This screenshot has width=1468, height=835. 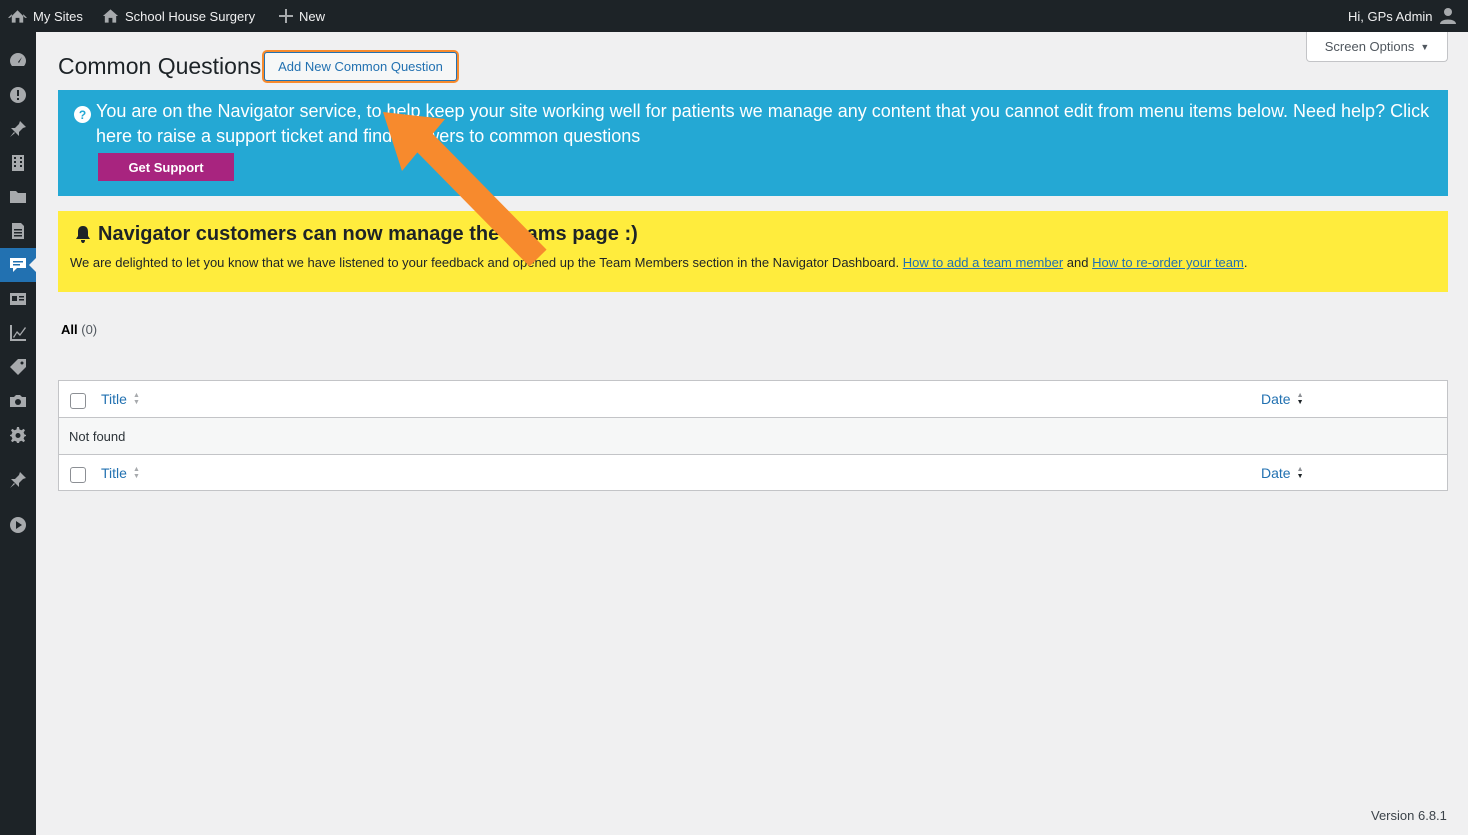 I want to click on new-label: New, so click(x=312, y=16).